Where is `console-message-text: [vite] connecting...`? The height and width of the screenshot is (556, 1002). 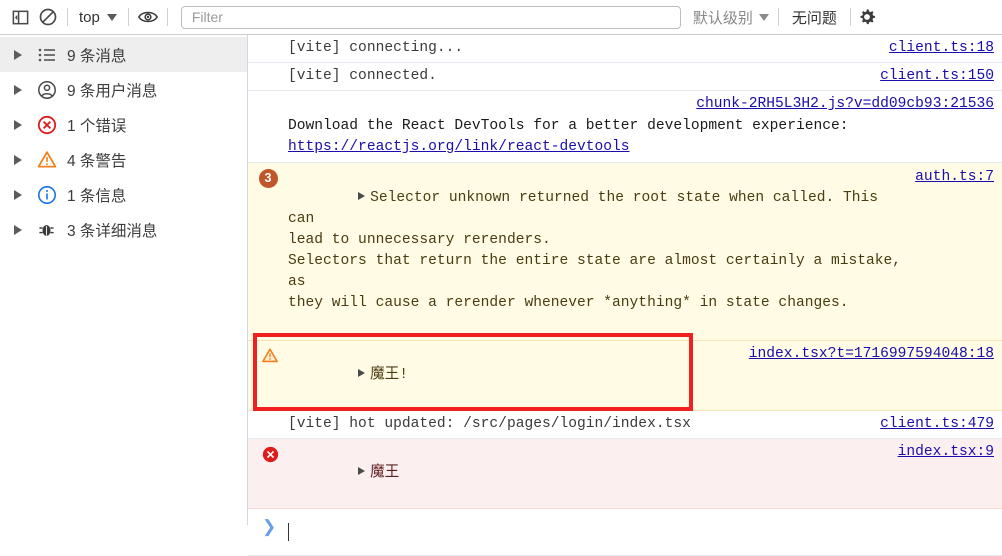 console-message-text: [vite] connecting... is located at coordinates (376, 48).